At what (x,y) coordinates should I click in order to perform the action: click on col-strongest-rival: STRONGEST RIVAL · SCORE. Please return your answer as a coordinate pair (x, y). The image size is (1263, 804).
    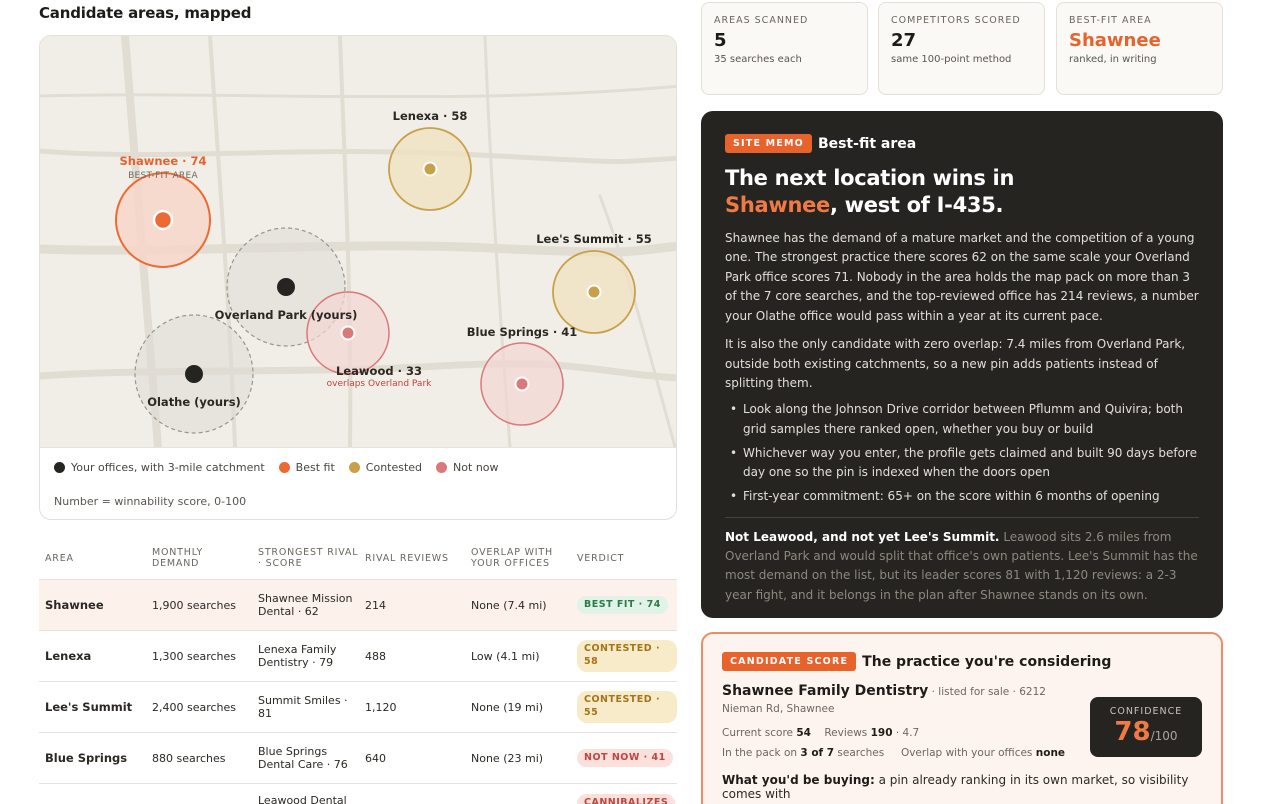
    Looking at the image, I should click on (305, 558).